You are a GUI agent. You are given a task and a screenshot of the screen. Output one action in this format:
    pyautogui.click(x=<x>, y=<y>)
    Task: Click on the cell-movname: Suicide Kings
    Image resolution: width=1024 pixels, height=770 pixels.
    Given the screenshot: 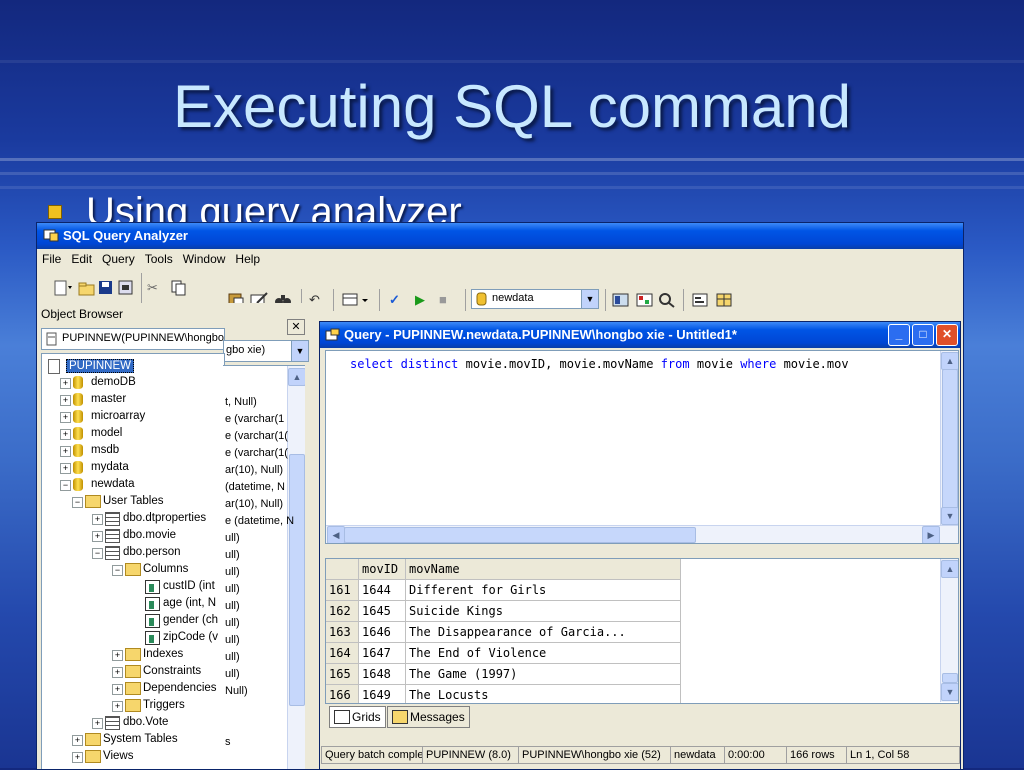 What is the action you would take?
    pyautogui.click(x=543, y=611)
    